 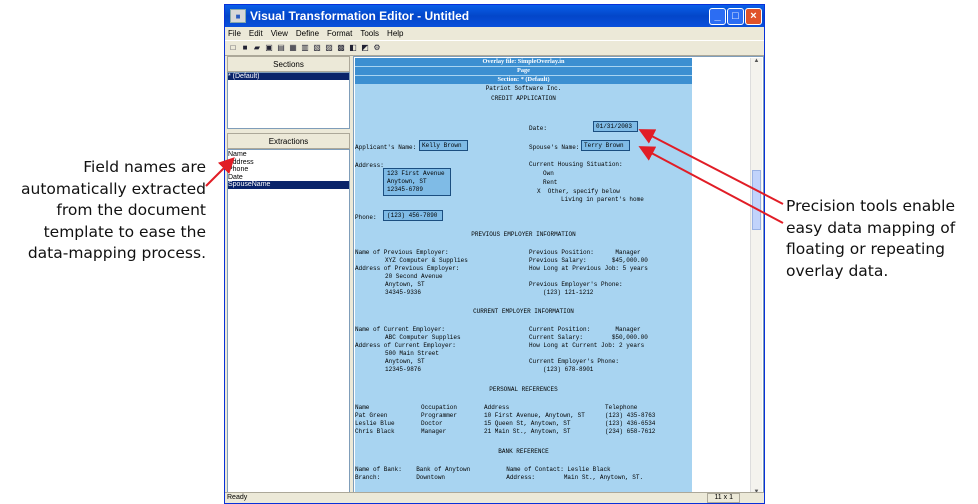 What do you see at coordinates (527, 431) in the screenshot?
I see `ref-cell: 21 Main St., Anytown, ST` at bounding box center [527, 431].